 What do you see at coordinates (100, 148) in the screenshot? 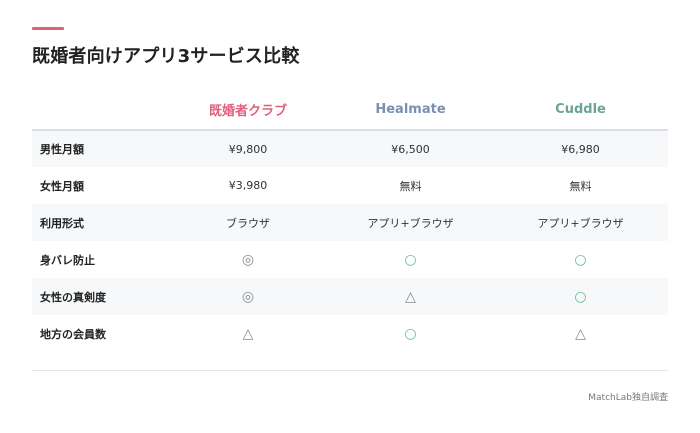
I see `row-label: 男性月額` at bounding box center [100, 148].